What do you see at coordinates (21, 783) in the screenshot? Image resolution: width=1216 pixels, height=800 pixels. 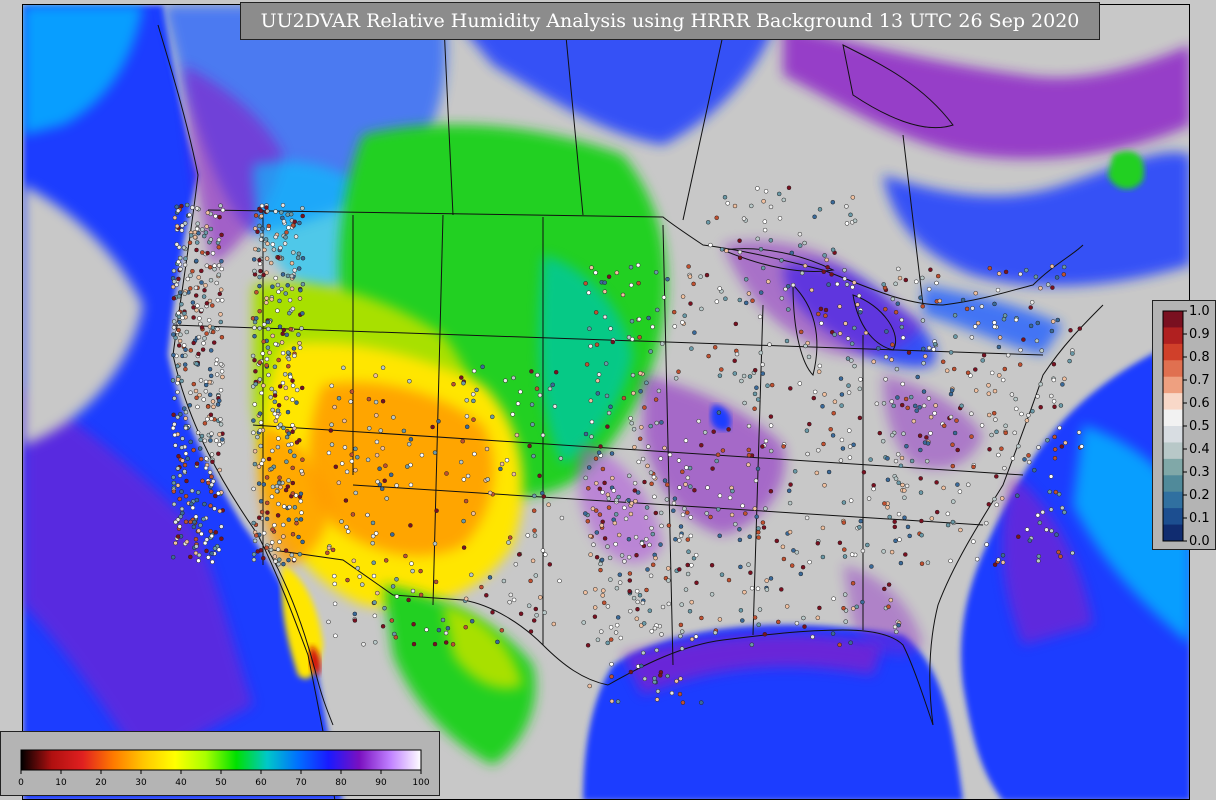 I see `rh-colorbar-label: 0` at bounding box center [21, 783].